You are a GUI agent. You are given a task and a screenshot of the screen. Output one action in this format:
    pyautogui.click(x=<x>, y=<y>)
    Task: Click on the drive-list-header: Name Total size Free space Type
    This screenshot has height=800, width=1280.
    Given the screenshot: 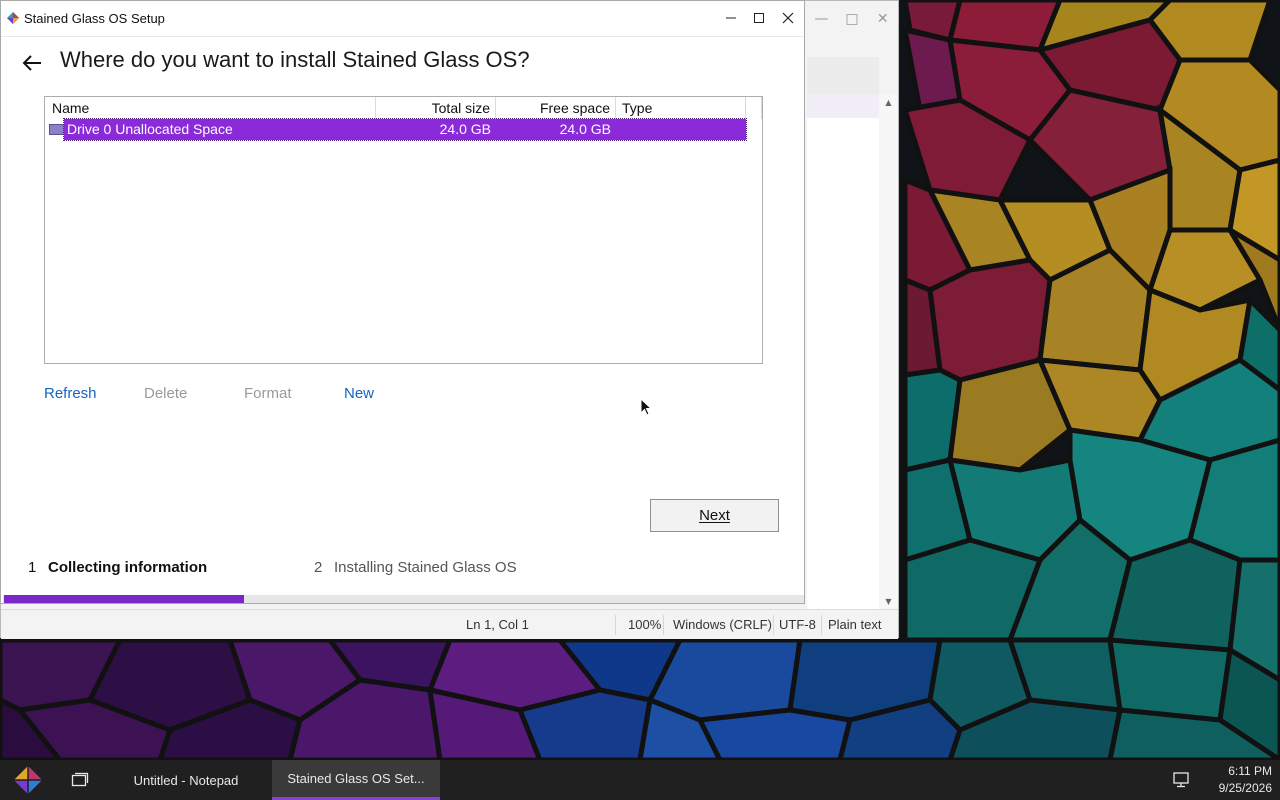 What is the action you would take?
    pyautogui.click(x=395, y=108)
    